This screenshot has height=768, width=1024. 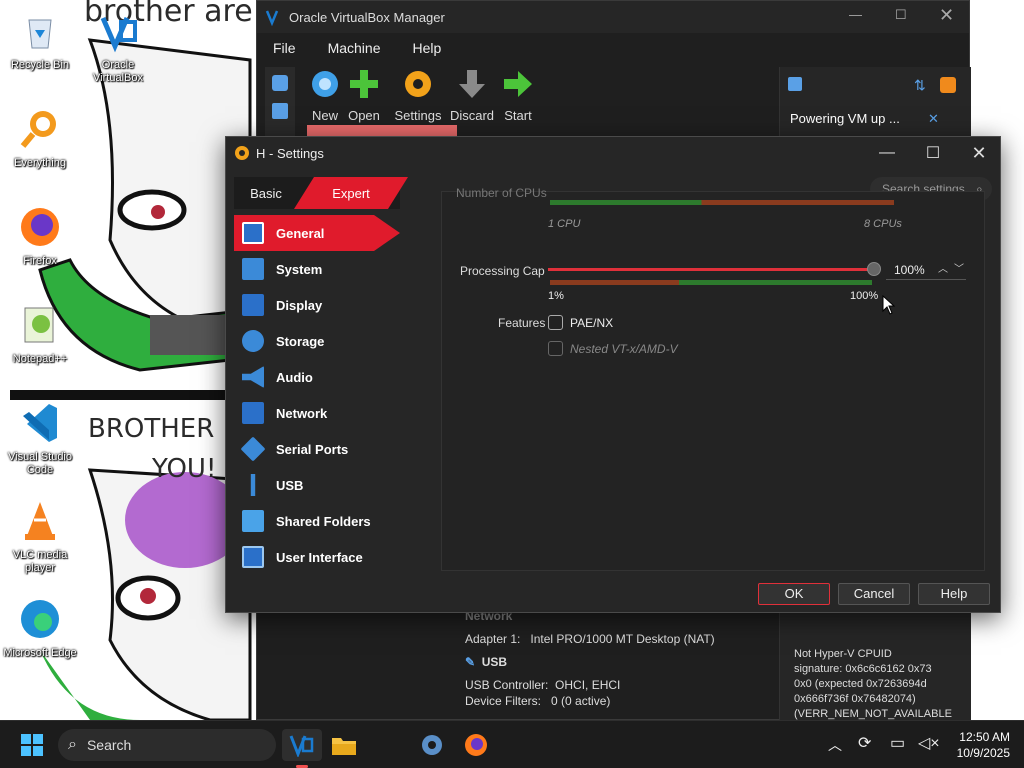 I want to click on taskbar-app-settings, so click(x=432, y=745).